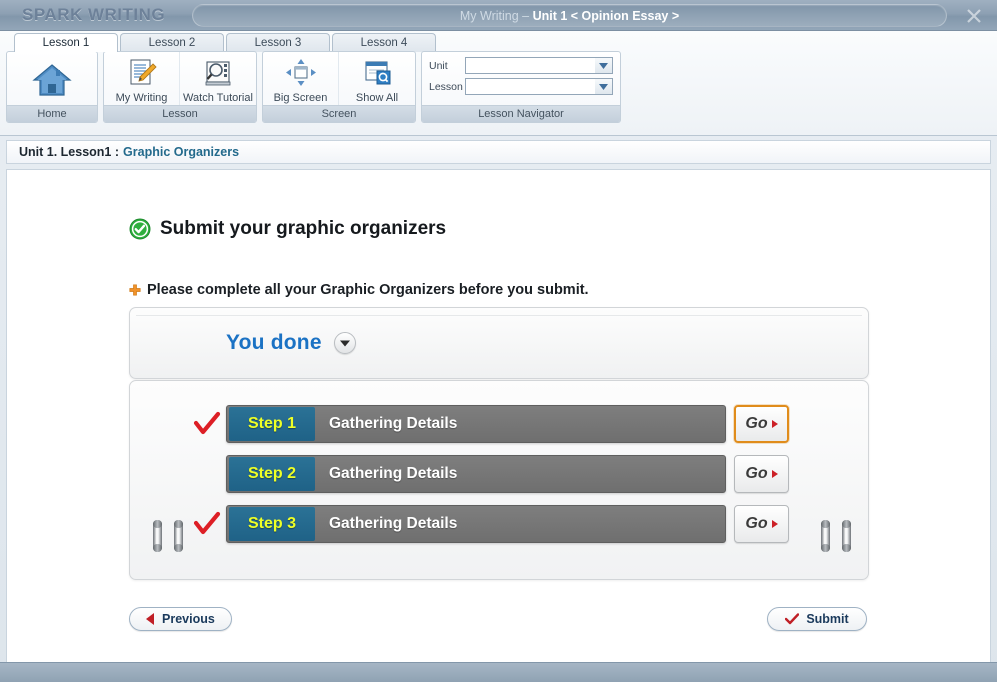  Describe the element at coordinates (498, 41) in the screenshot. I see `lesson-tabs: Lesson 1 Lesson 2 Lesson 3 Lesson 4` at that location.